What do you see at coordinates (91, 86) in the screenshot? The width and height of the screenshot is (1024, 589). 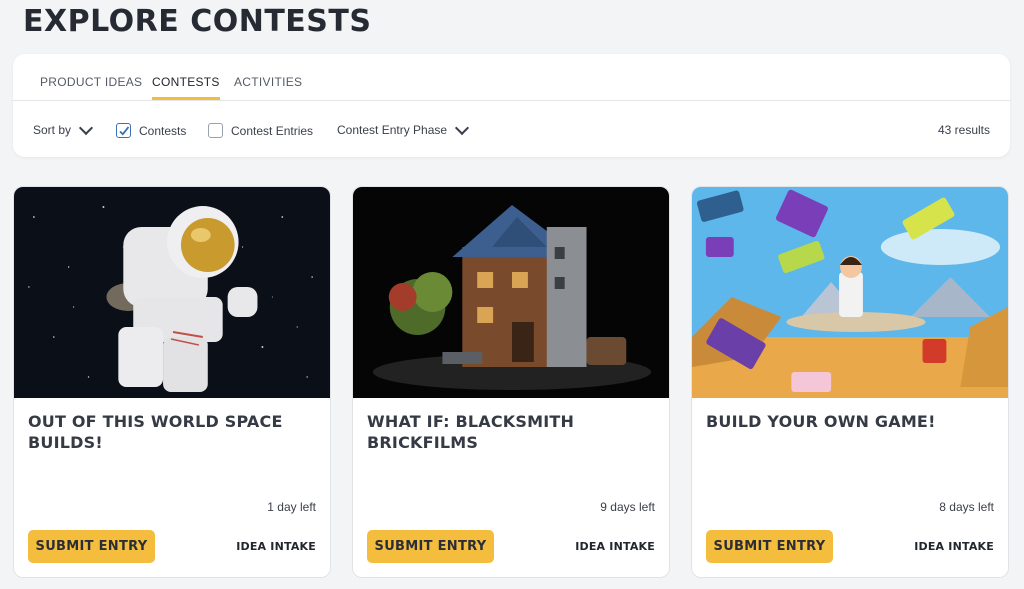 I see `tab-product-ideas: PRODUCT IDEAS` at bounding box center [91, 86].